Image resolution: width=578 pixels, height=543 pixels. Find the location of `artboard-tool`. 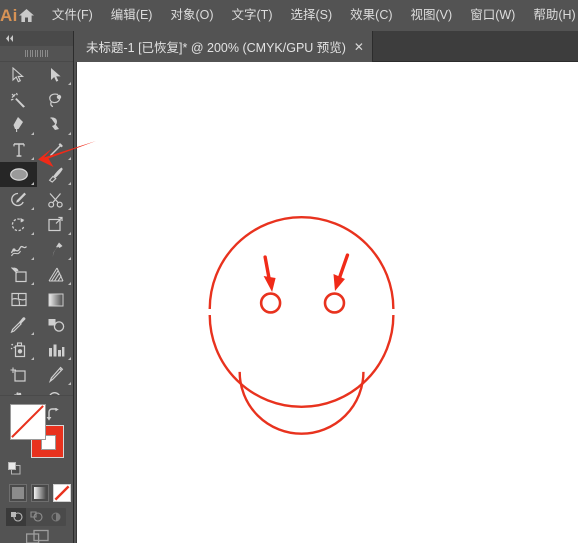

artboard-tool is located at coordinates (18, 374).